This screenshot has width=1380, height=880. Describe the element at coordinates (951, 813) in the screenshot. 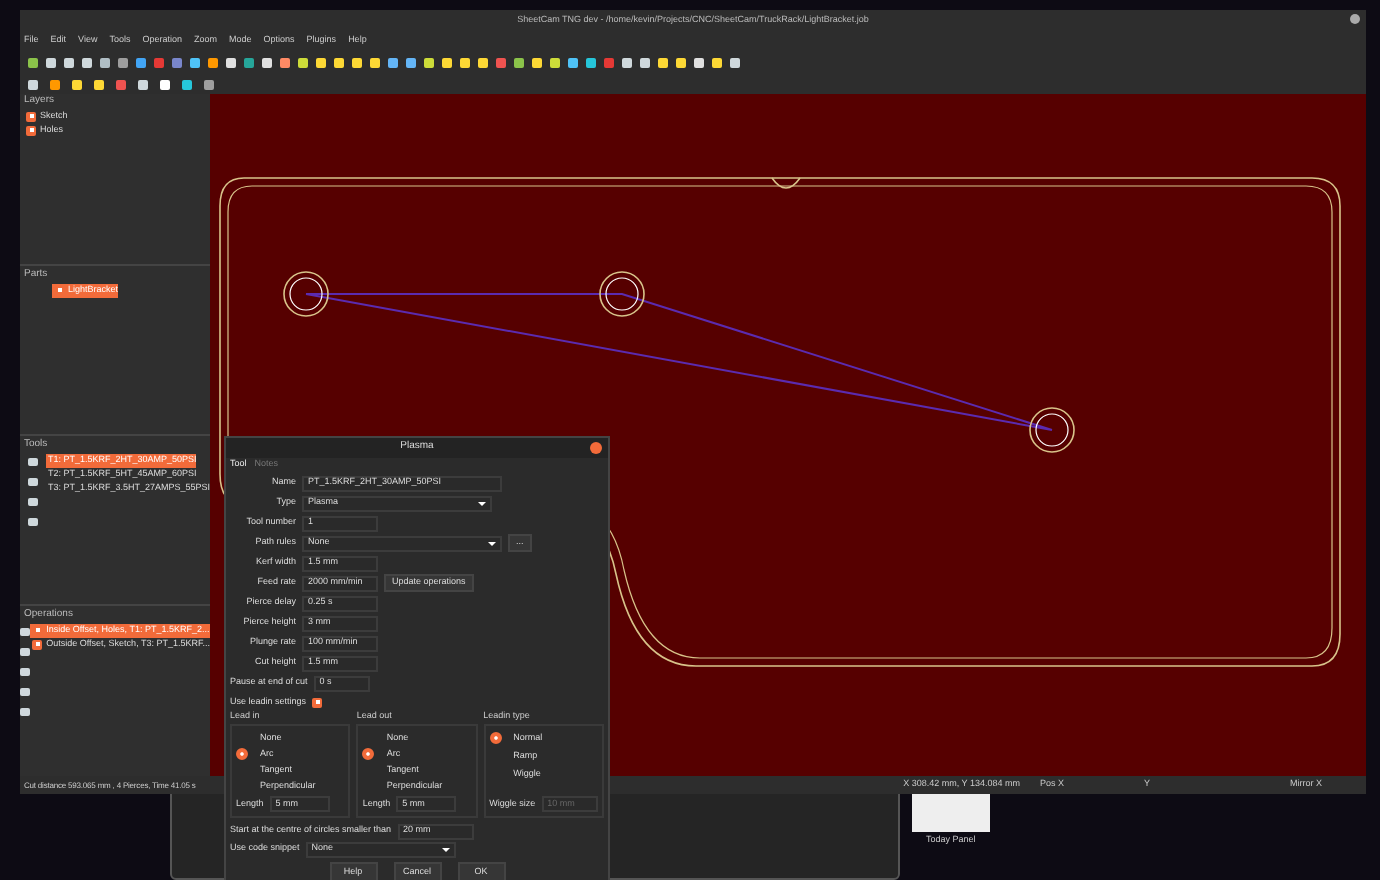

I see `preview-thumbnail` at that location.